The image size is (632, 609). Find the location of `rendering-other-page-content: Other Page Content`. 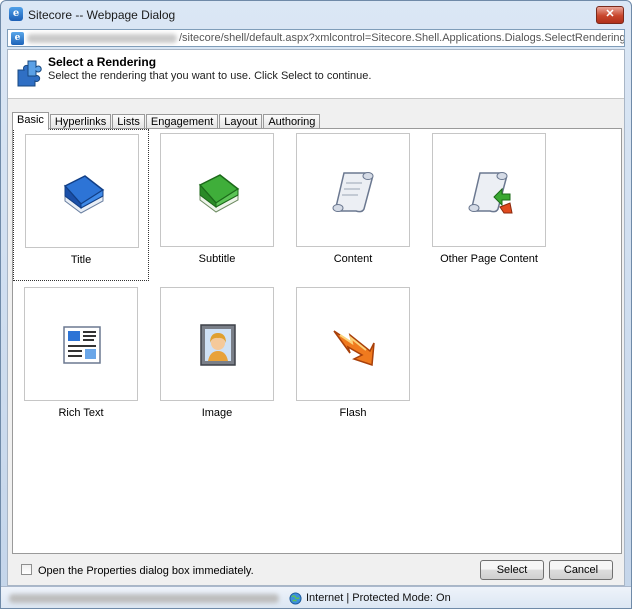

rendering-other-page-content: Other Page Content is located at coordinates (489, 205).